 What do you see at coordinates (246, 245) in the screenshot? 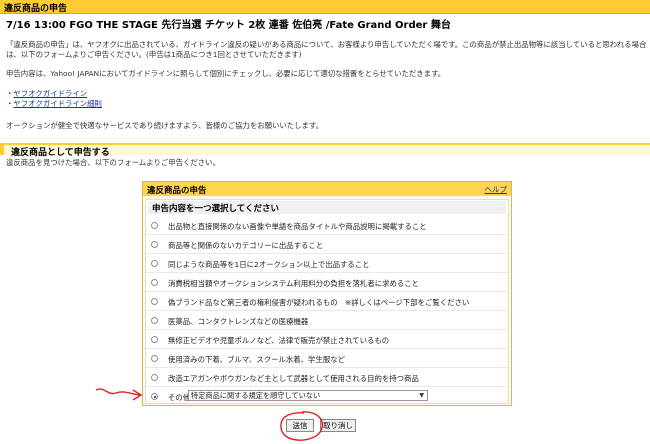
I see `option-label: 商品等と関係のないカテゴリーに出品すること` at bounding box center [246, 245].